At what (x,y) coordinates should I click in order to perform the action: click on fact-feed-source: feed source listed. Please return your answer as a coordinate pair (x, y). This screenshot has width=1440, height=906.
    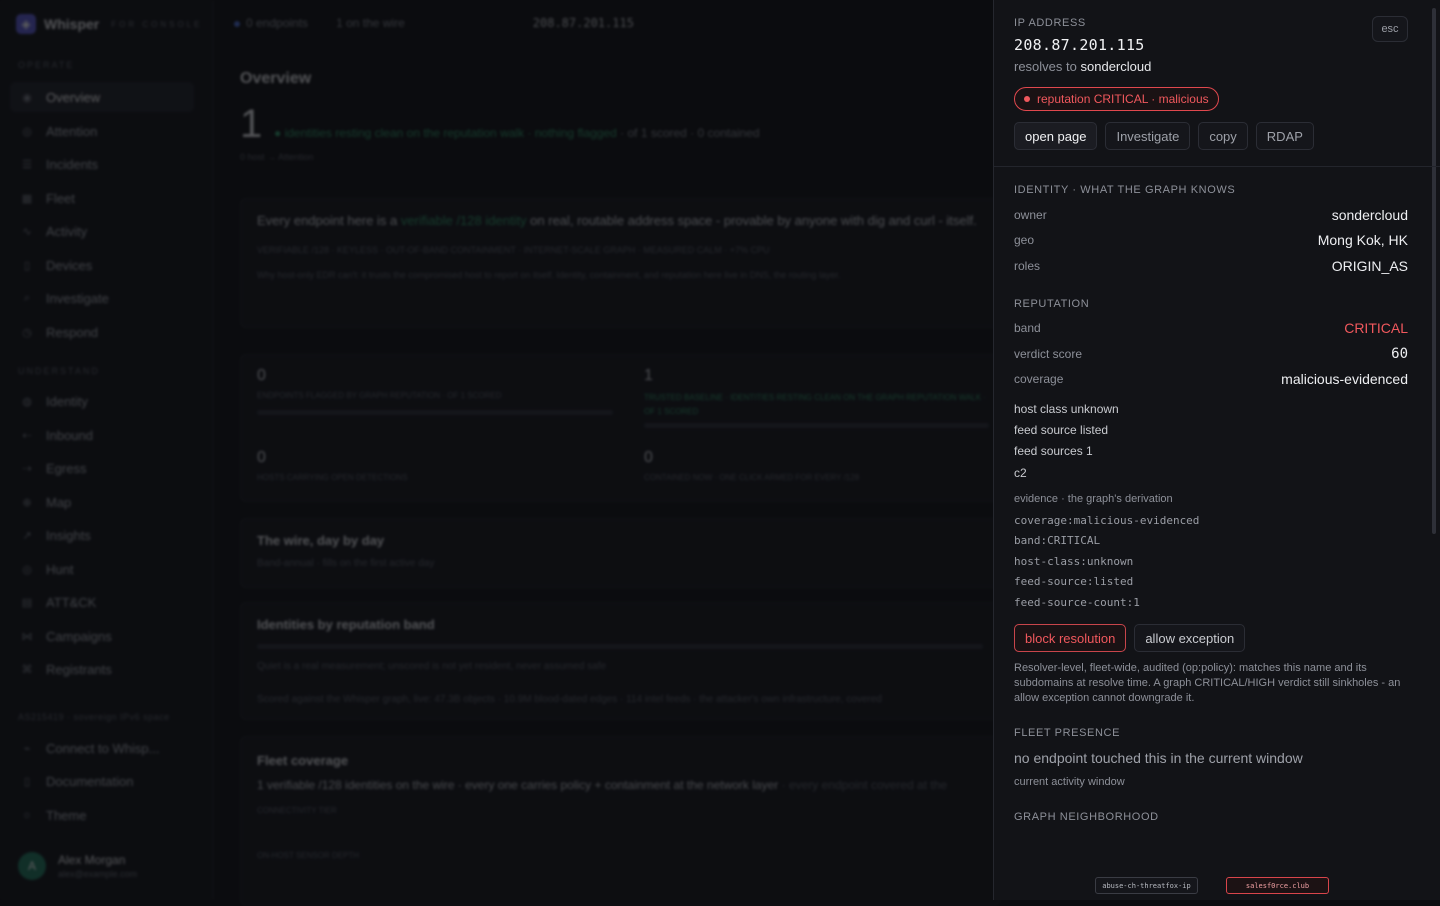
    Looking at the image, I should click on (1061, 430).